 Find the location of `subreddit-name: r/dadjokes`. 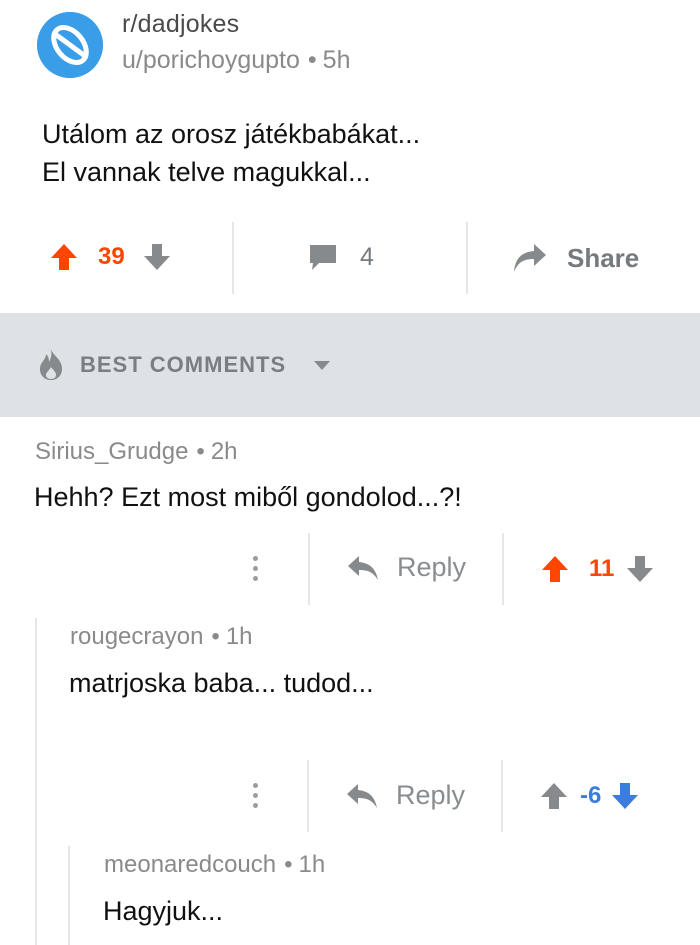

subreddit-name: r/dadjokes is located at coordinates (180, 24).